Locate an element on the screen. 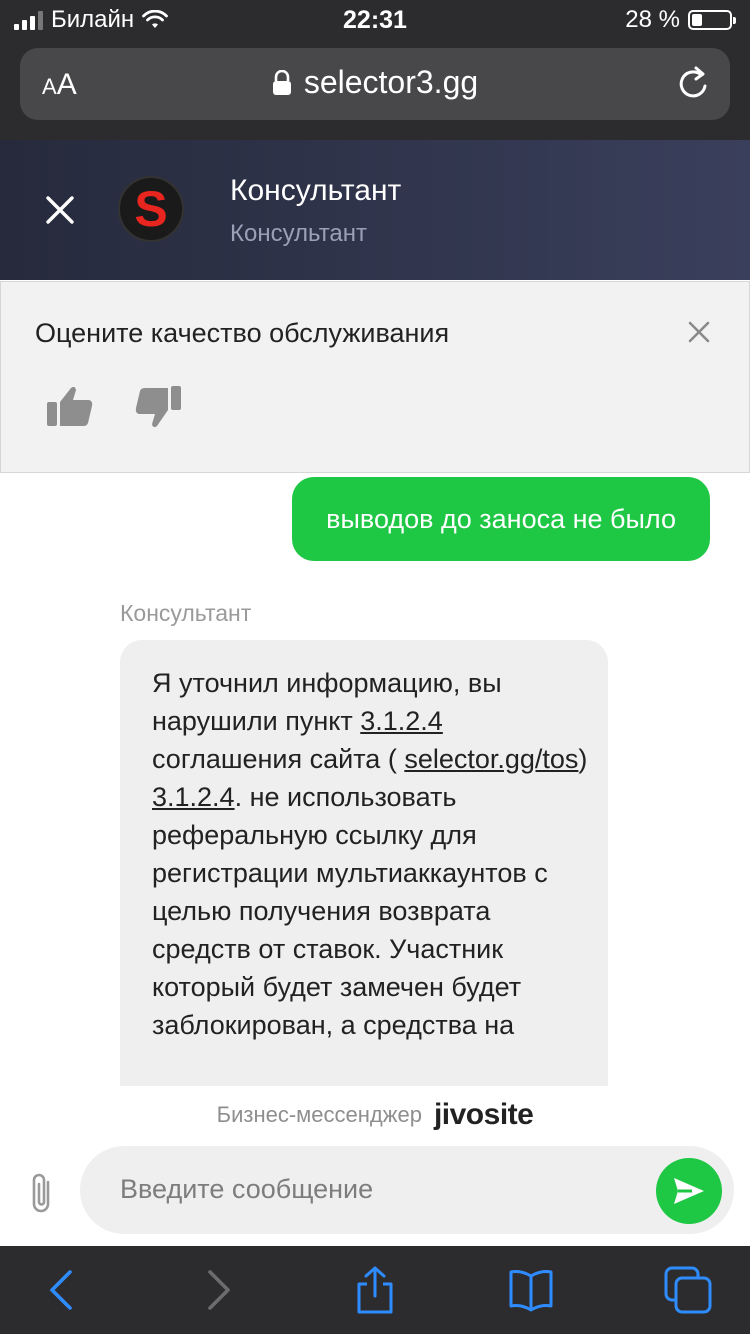  jivosite-logo: jivosite is located at coordinates (483, 1114).